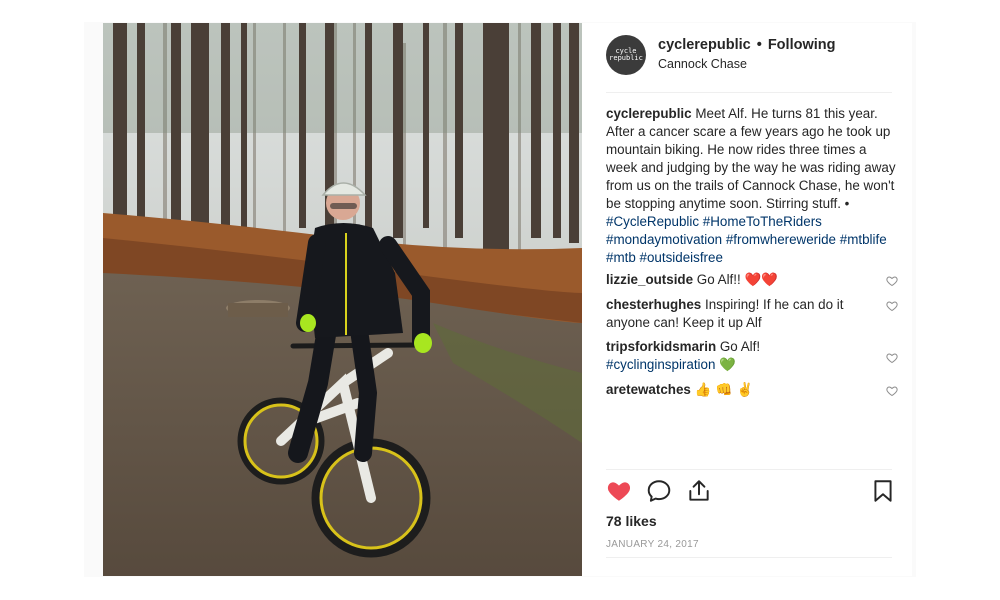 The width and height of the screenshot is (1000, 600). What do you see at coordinates (718, 279) in the screenshot?
I see `comment-text: Go Alf!!` at bounding box center [718, 279].